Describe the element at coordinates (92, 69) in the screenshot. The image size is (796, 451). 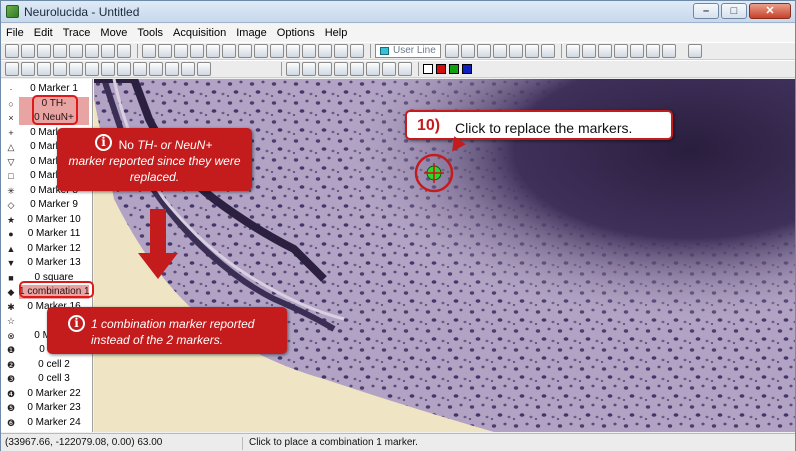
I see `center-icon` at that location.